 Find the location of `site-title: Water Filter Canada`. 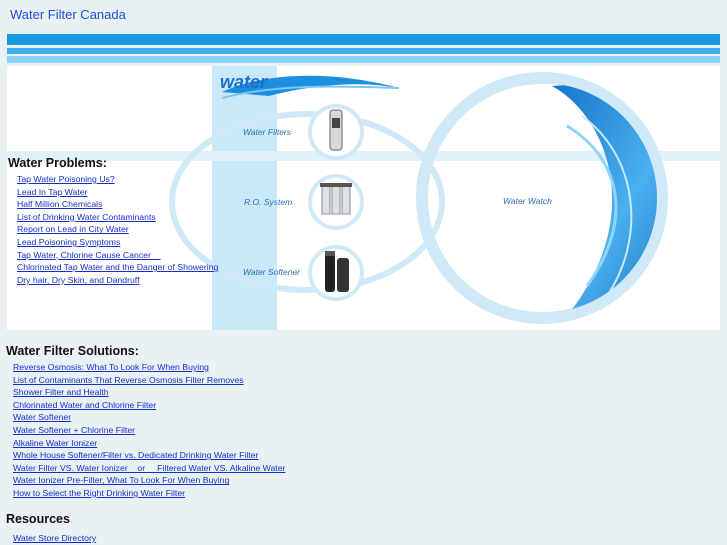

site-title: Water Filter Canada is located at coordinates (68, 14).